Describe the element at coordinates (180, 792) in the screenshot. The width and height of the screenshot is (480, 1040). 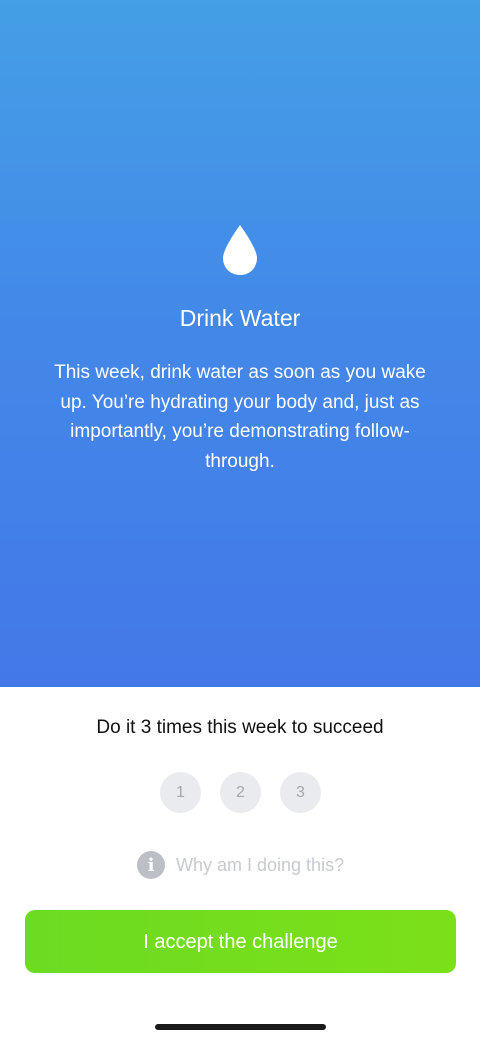
I see `progress-step-1: 1` at that location.